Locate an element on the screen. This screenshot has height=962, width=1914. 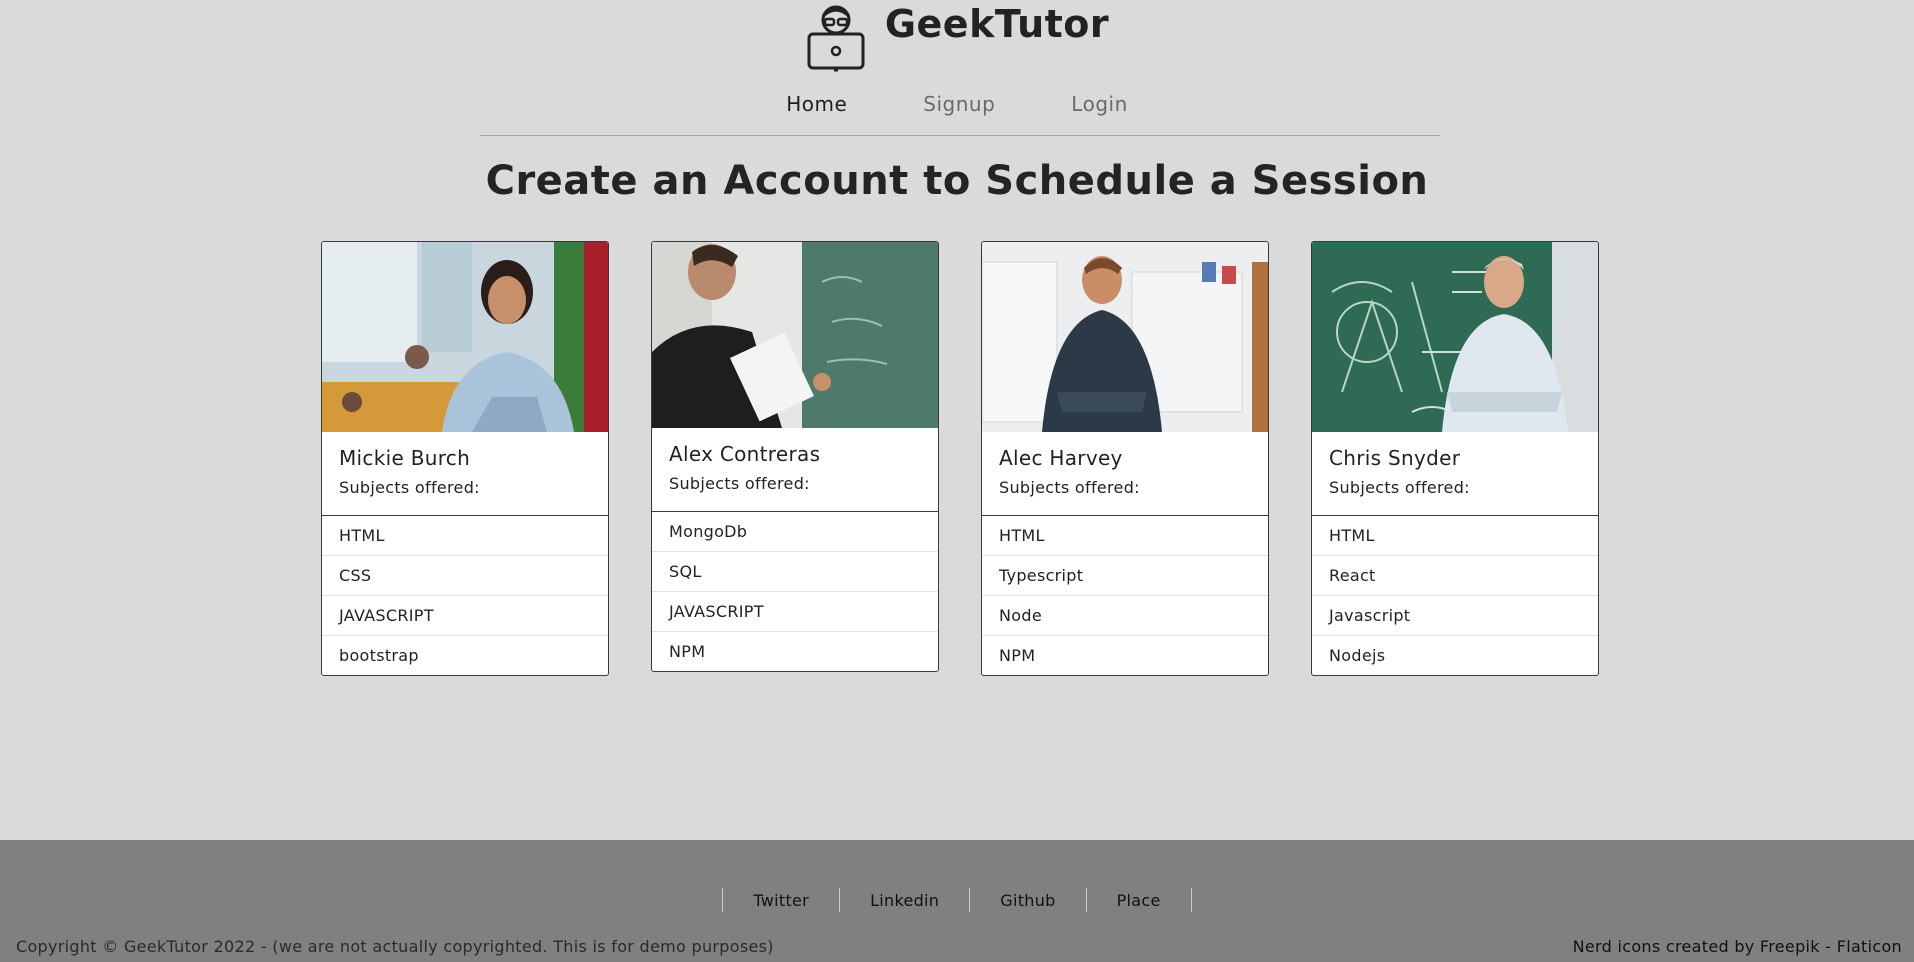
subjects-list: MongoDb SQL JAVASCRIPT NPM is located at coordinates (795, 591).